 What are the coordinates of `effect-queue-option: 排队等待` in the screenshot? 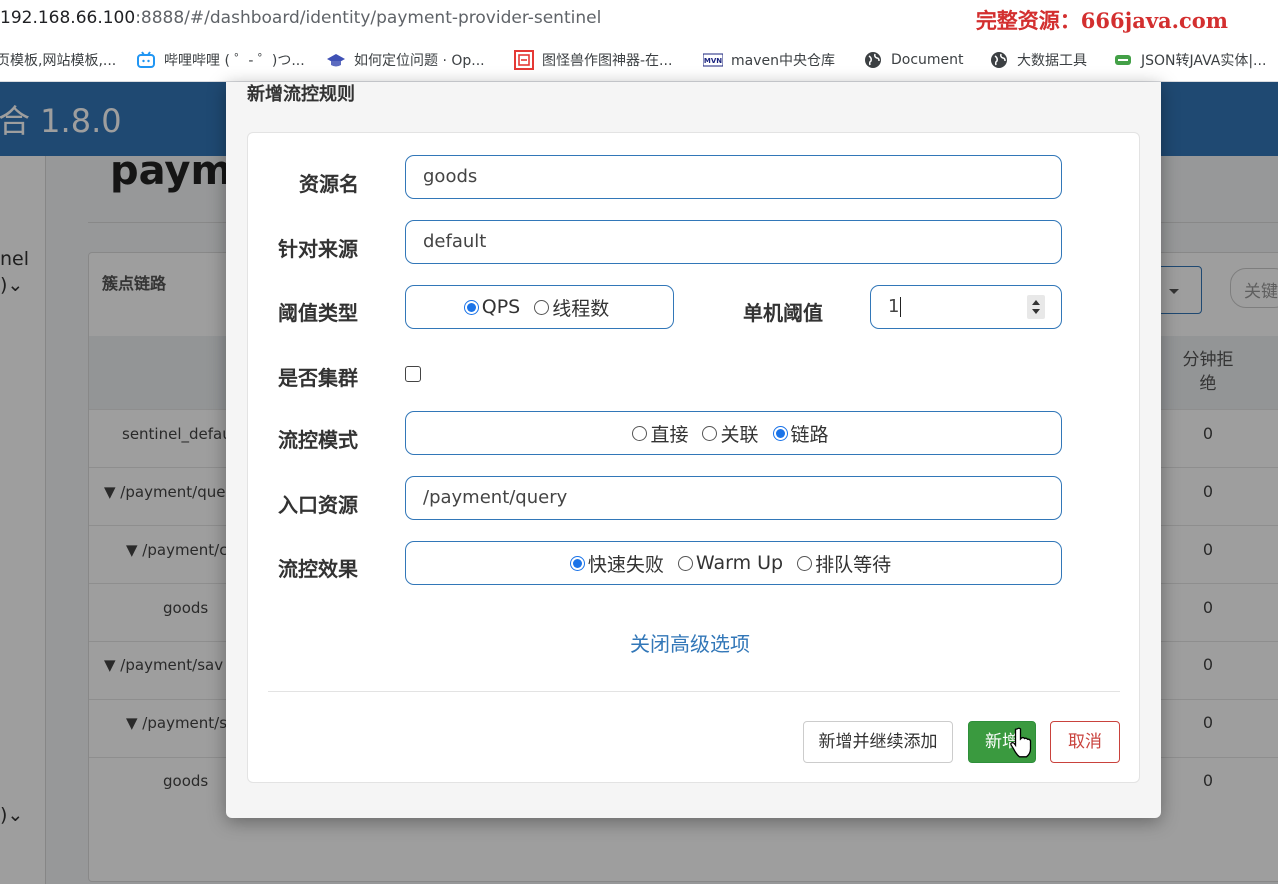 It's located at (844, 563).